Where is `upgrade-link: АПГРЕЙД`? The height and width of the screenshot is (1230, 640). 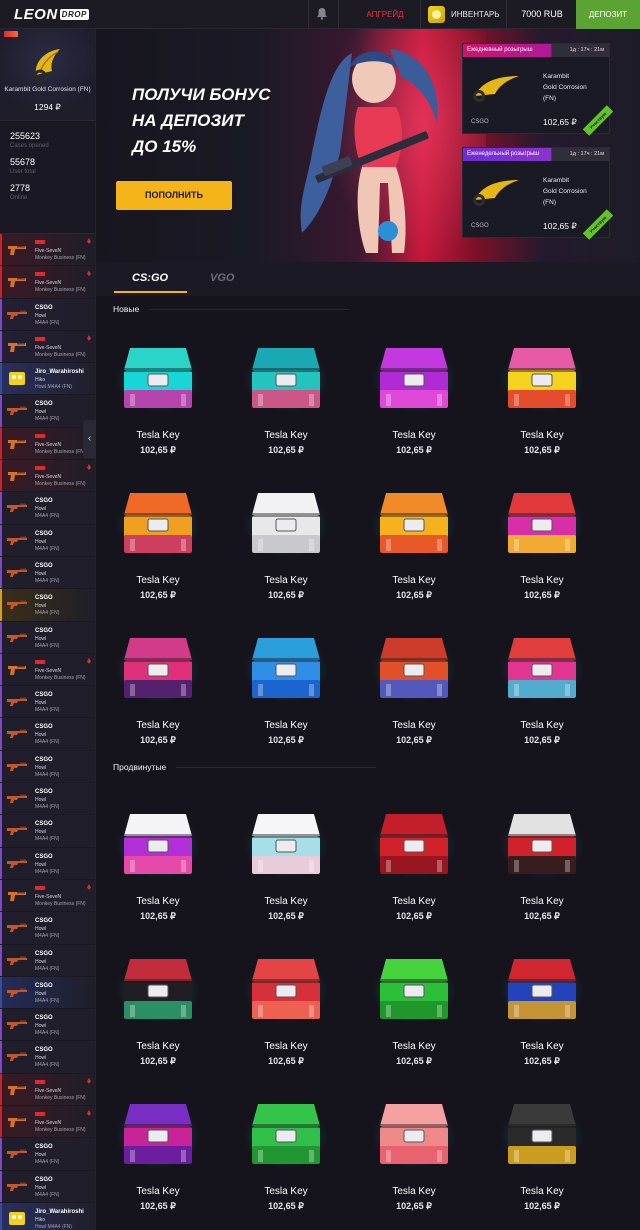 upgrade-link: АПГРЕЙД is located at coordinates (385, 14).